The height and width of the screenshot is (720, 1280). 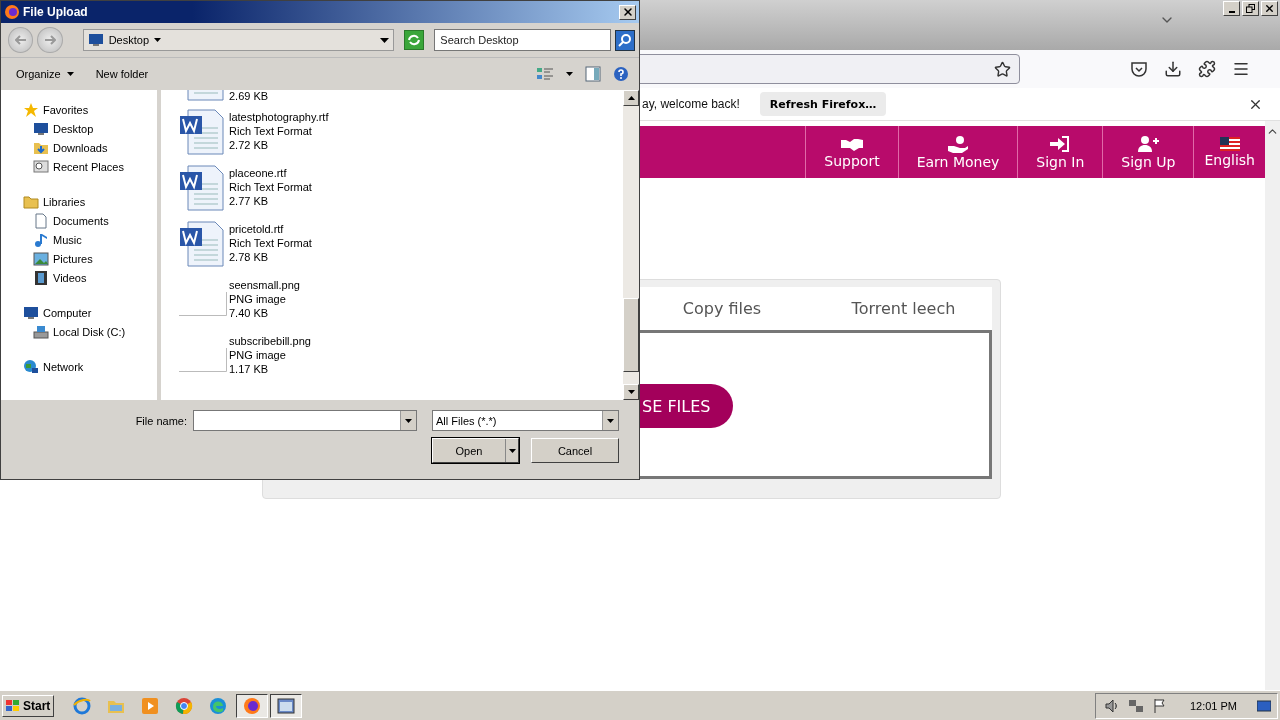 I want to click on tree-item: Favorites, so click(x=90, y=109).